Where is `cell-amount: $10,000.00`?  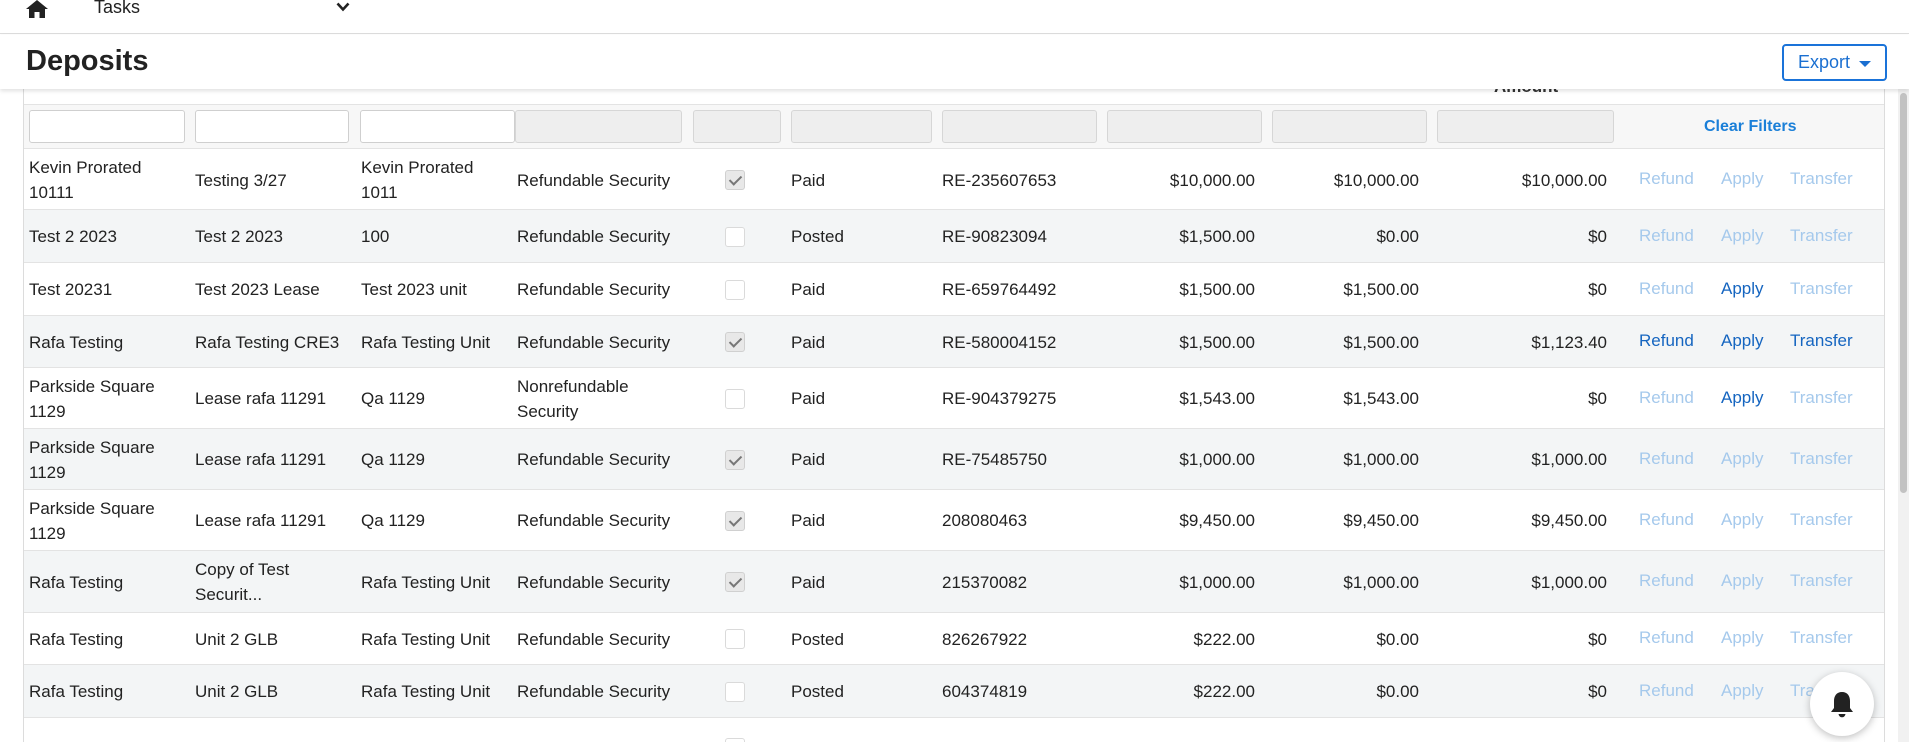
cell-amount: $10,000.00 is located at coordinates (1212, 180).